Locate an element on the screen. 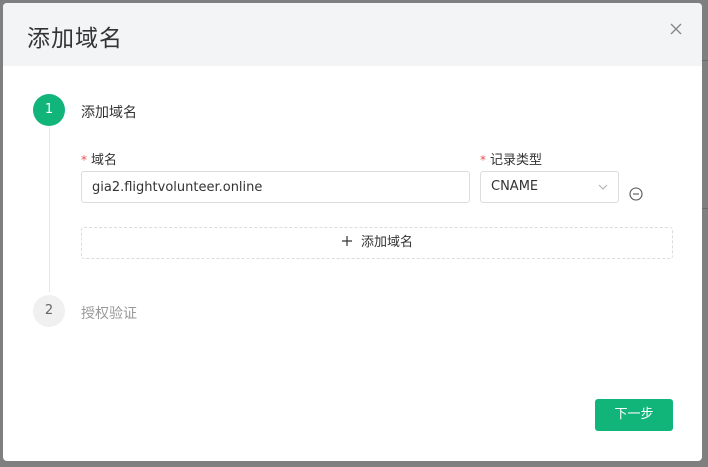  remove-row-icon is located at coordinates (636, 193).